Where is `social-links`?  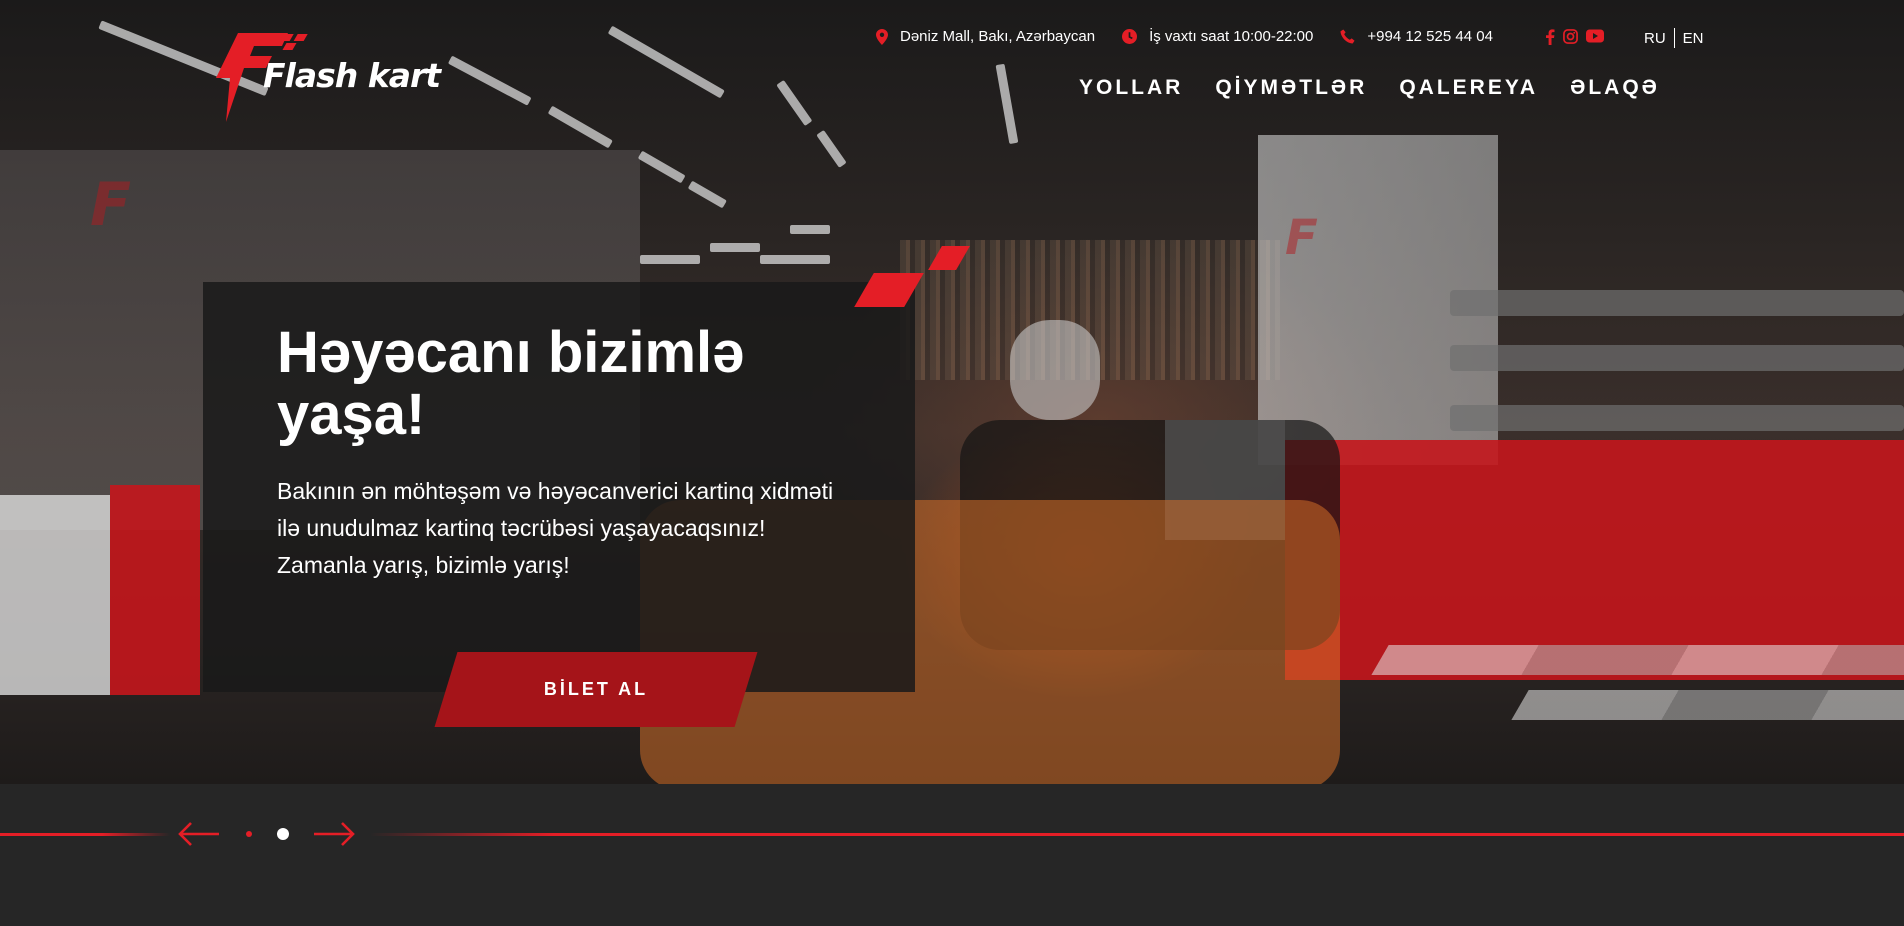
social-links is located at coordinates (1574, 36).